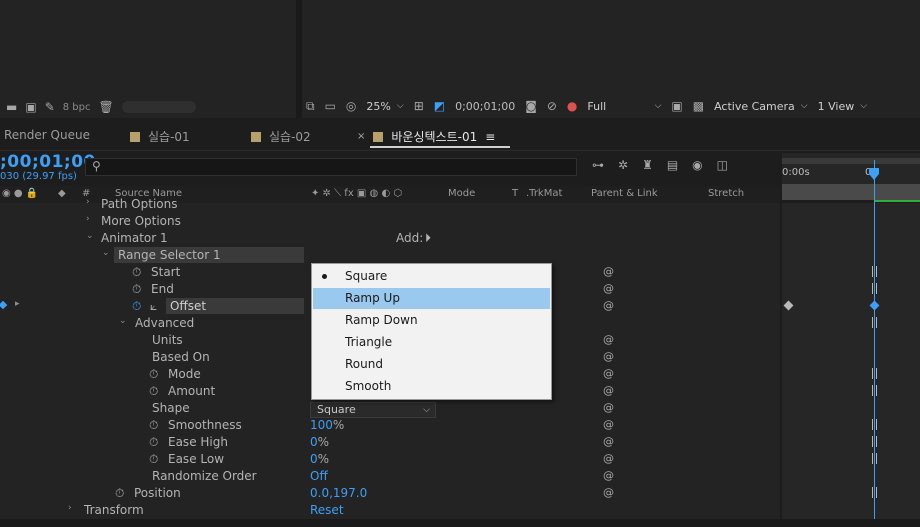  What do you see at coordinates (30, 107) in the screenshot?
I see `new-composition-icon: ▣` at bounding box center [30, 107].